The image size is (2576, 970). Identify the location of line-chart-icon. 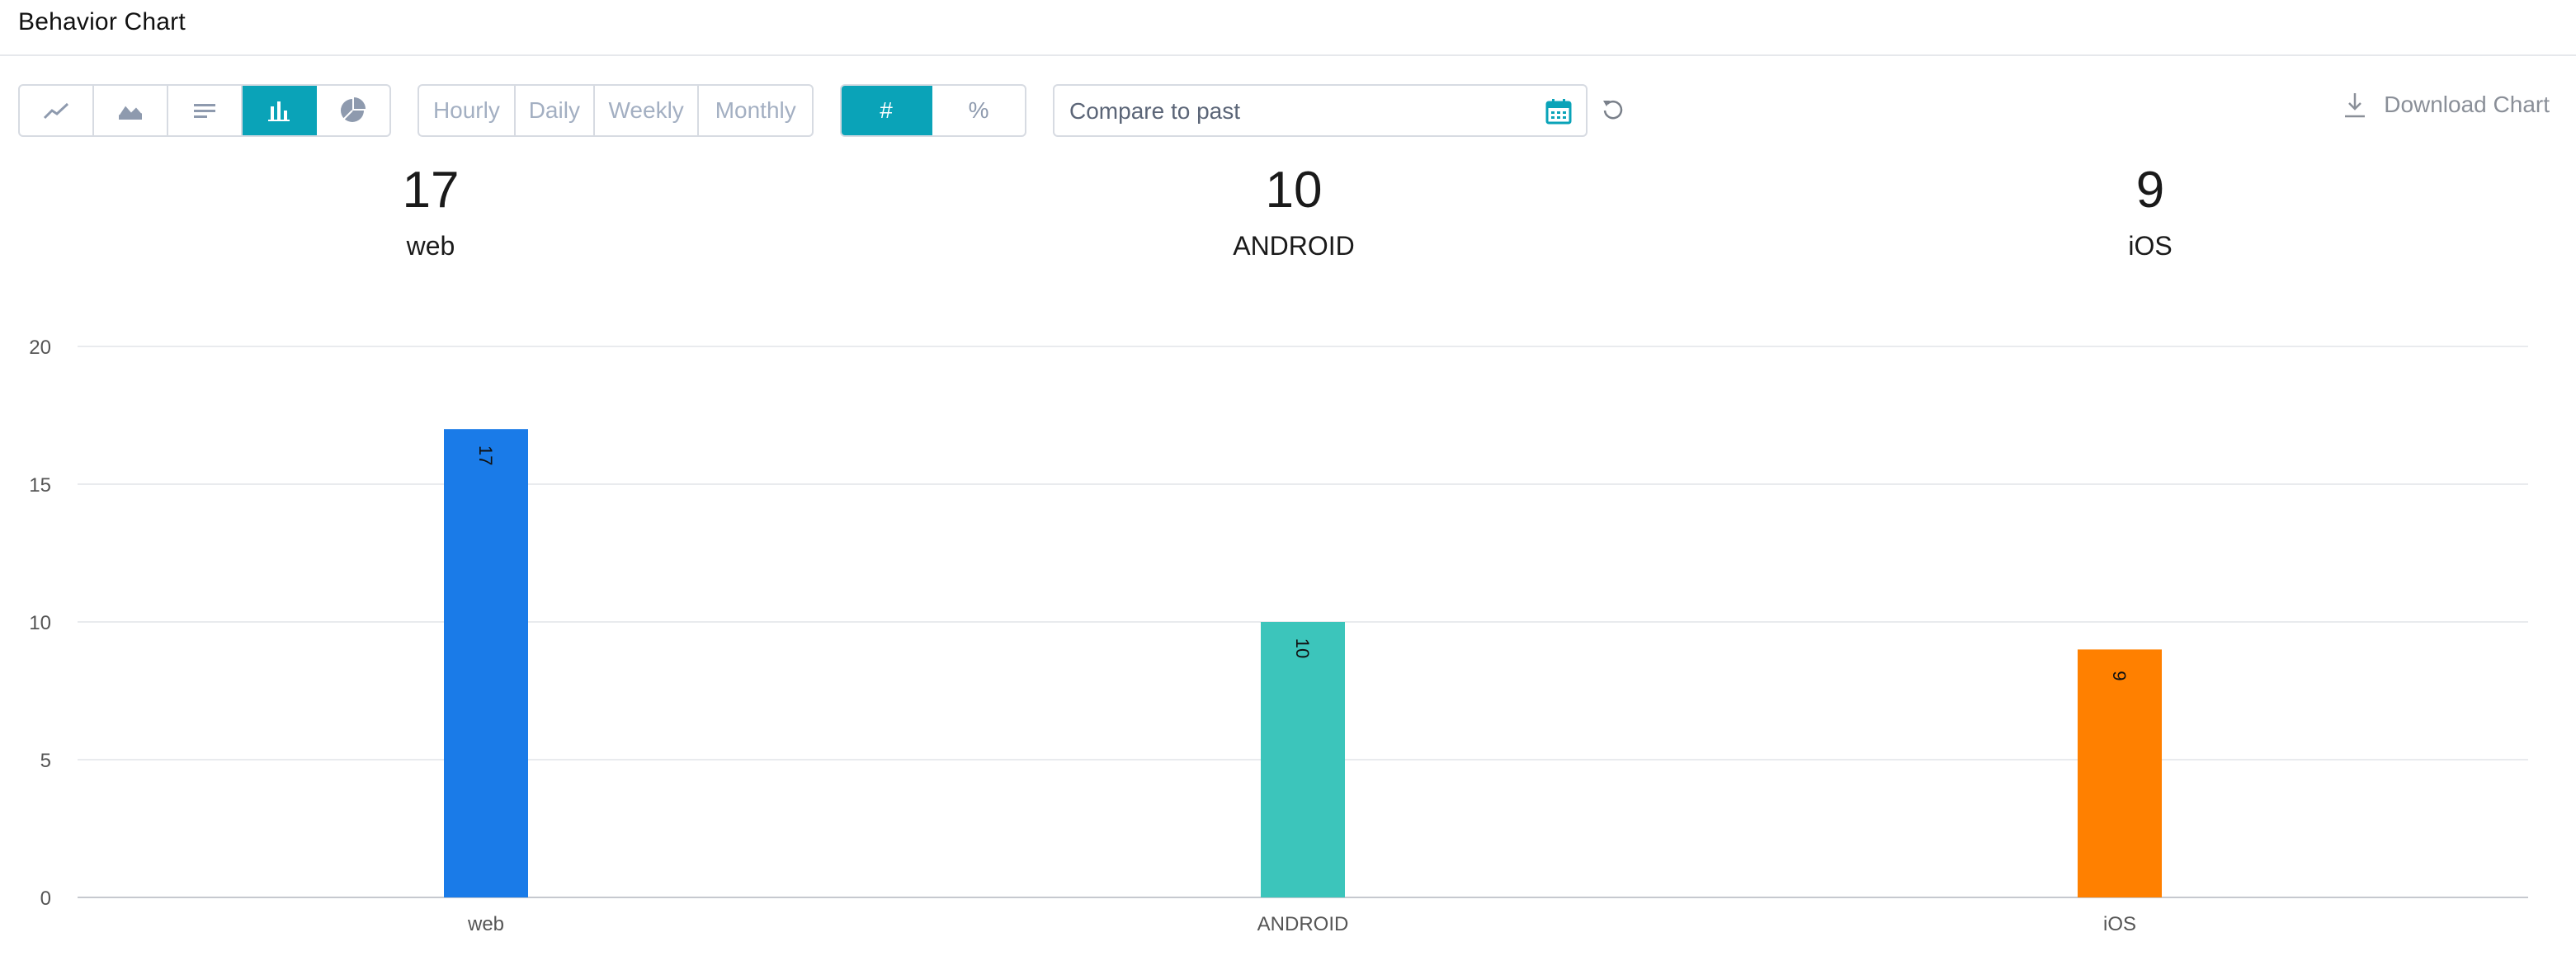
(56, 111).